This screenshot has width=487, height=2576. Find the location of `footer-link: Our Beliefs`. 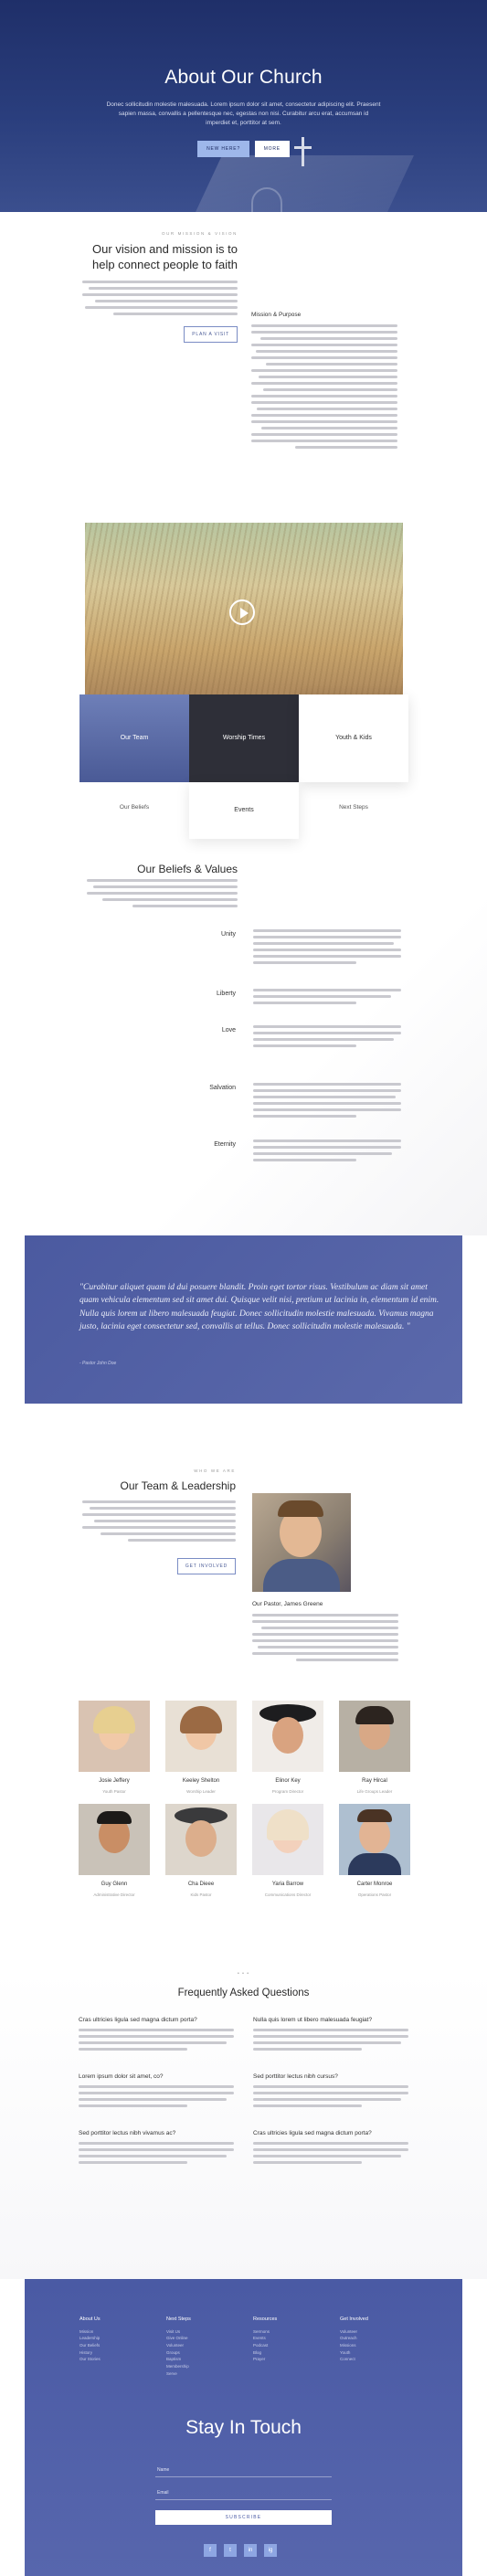

footer-link: Our Beliefs is located at coordinates (120, 2345).